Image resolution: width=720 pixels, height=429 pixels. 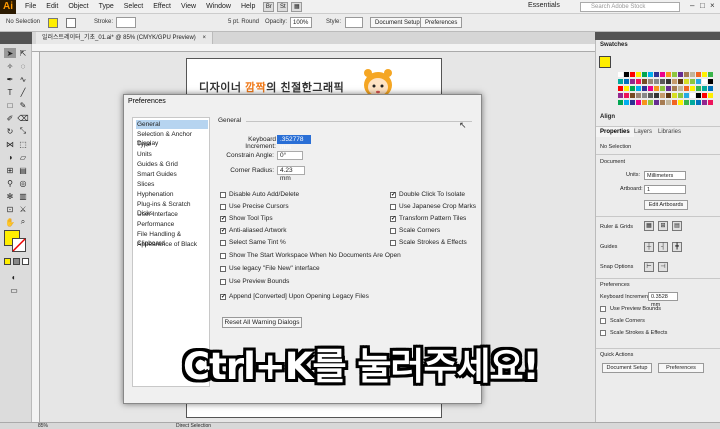 I want to click on show-tool-tips-checkbox, so click(x=223, y=218).